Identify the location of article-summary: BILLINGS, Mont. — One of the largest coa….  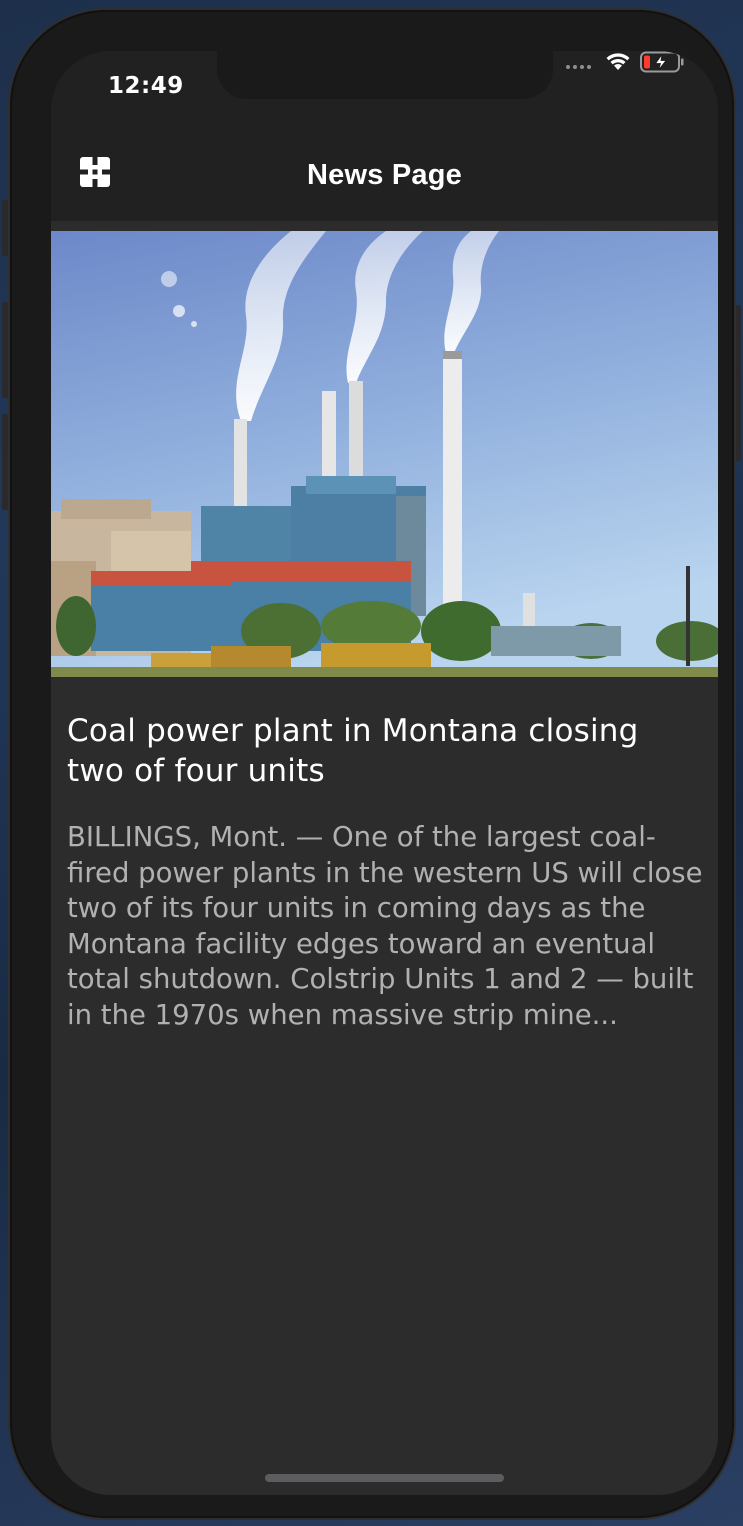
(385, 926).